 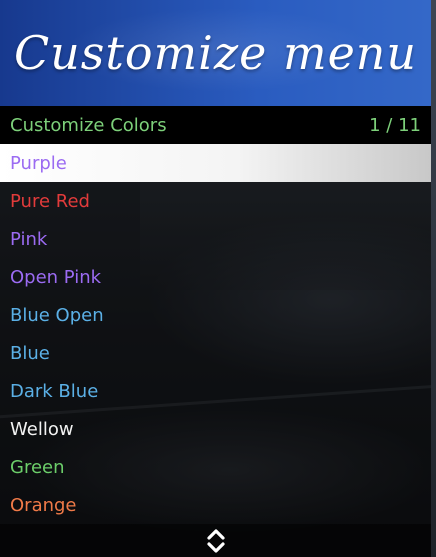 I want to click on menu-item-label: Open Pink, so click(x=56, y=277).